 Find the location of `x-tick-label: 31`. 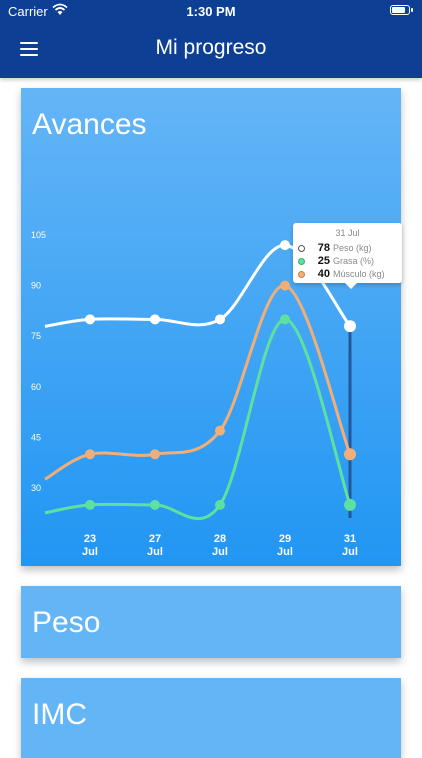

x-tick-label: 31 is located at coordinates (350, 539).